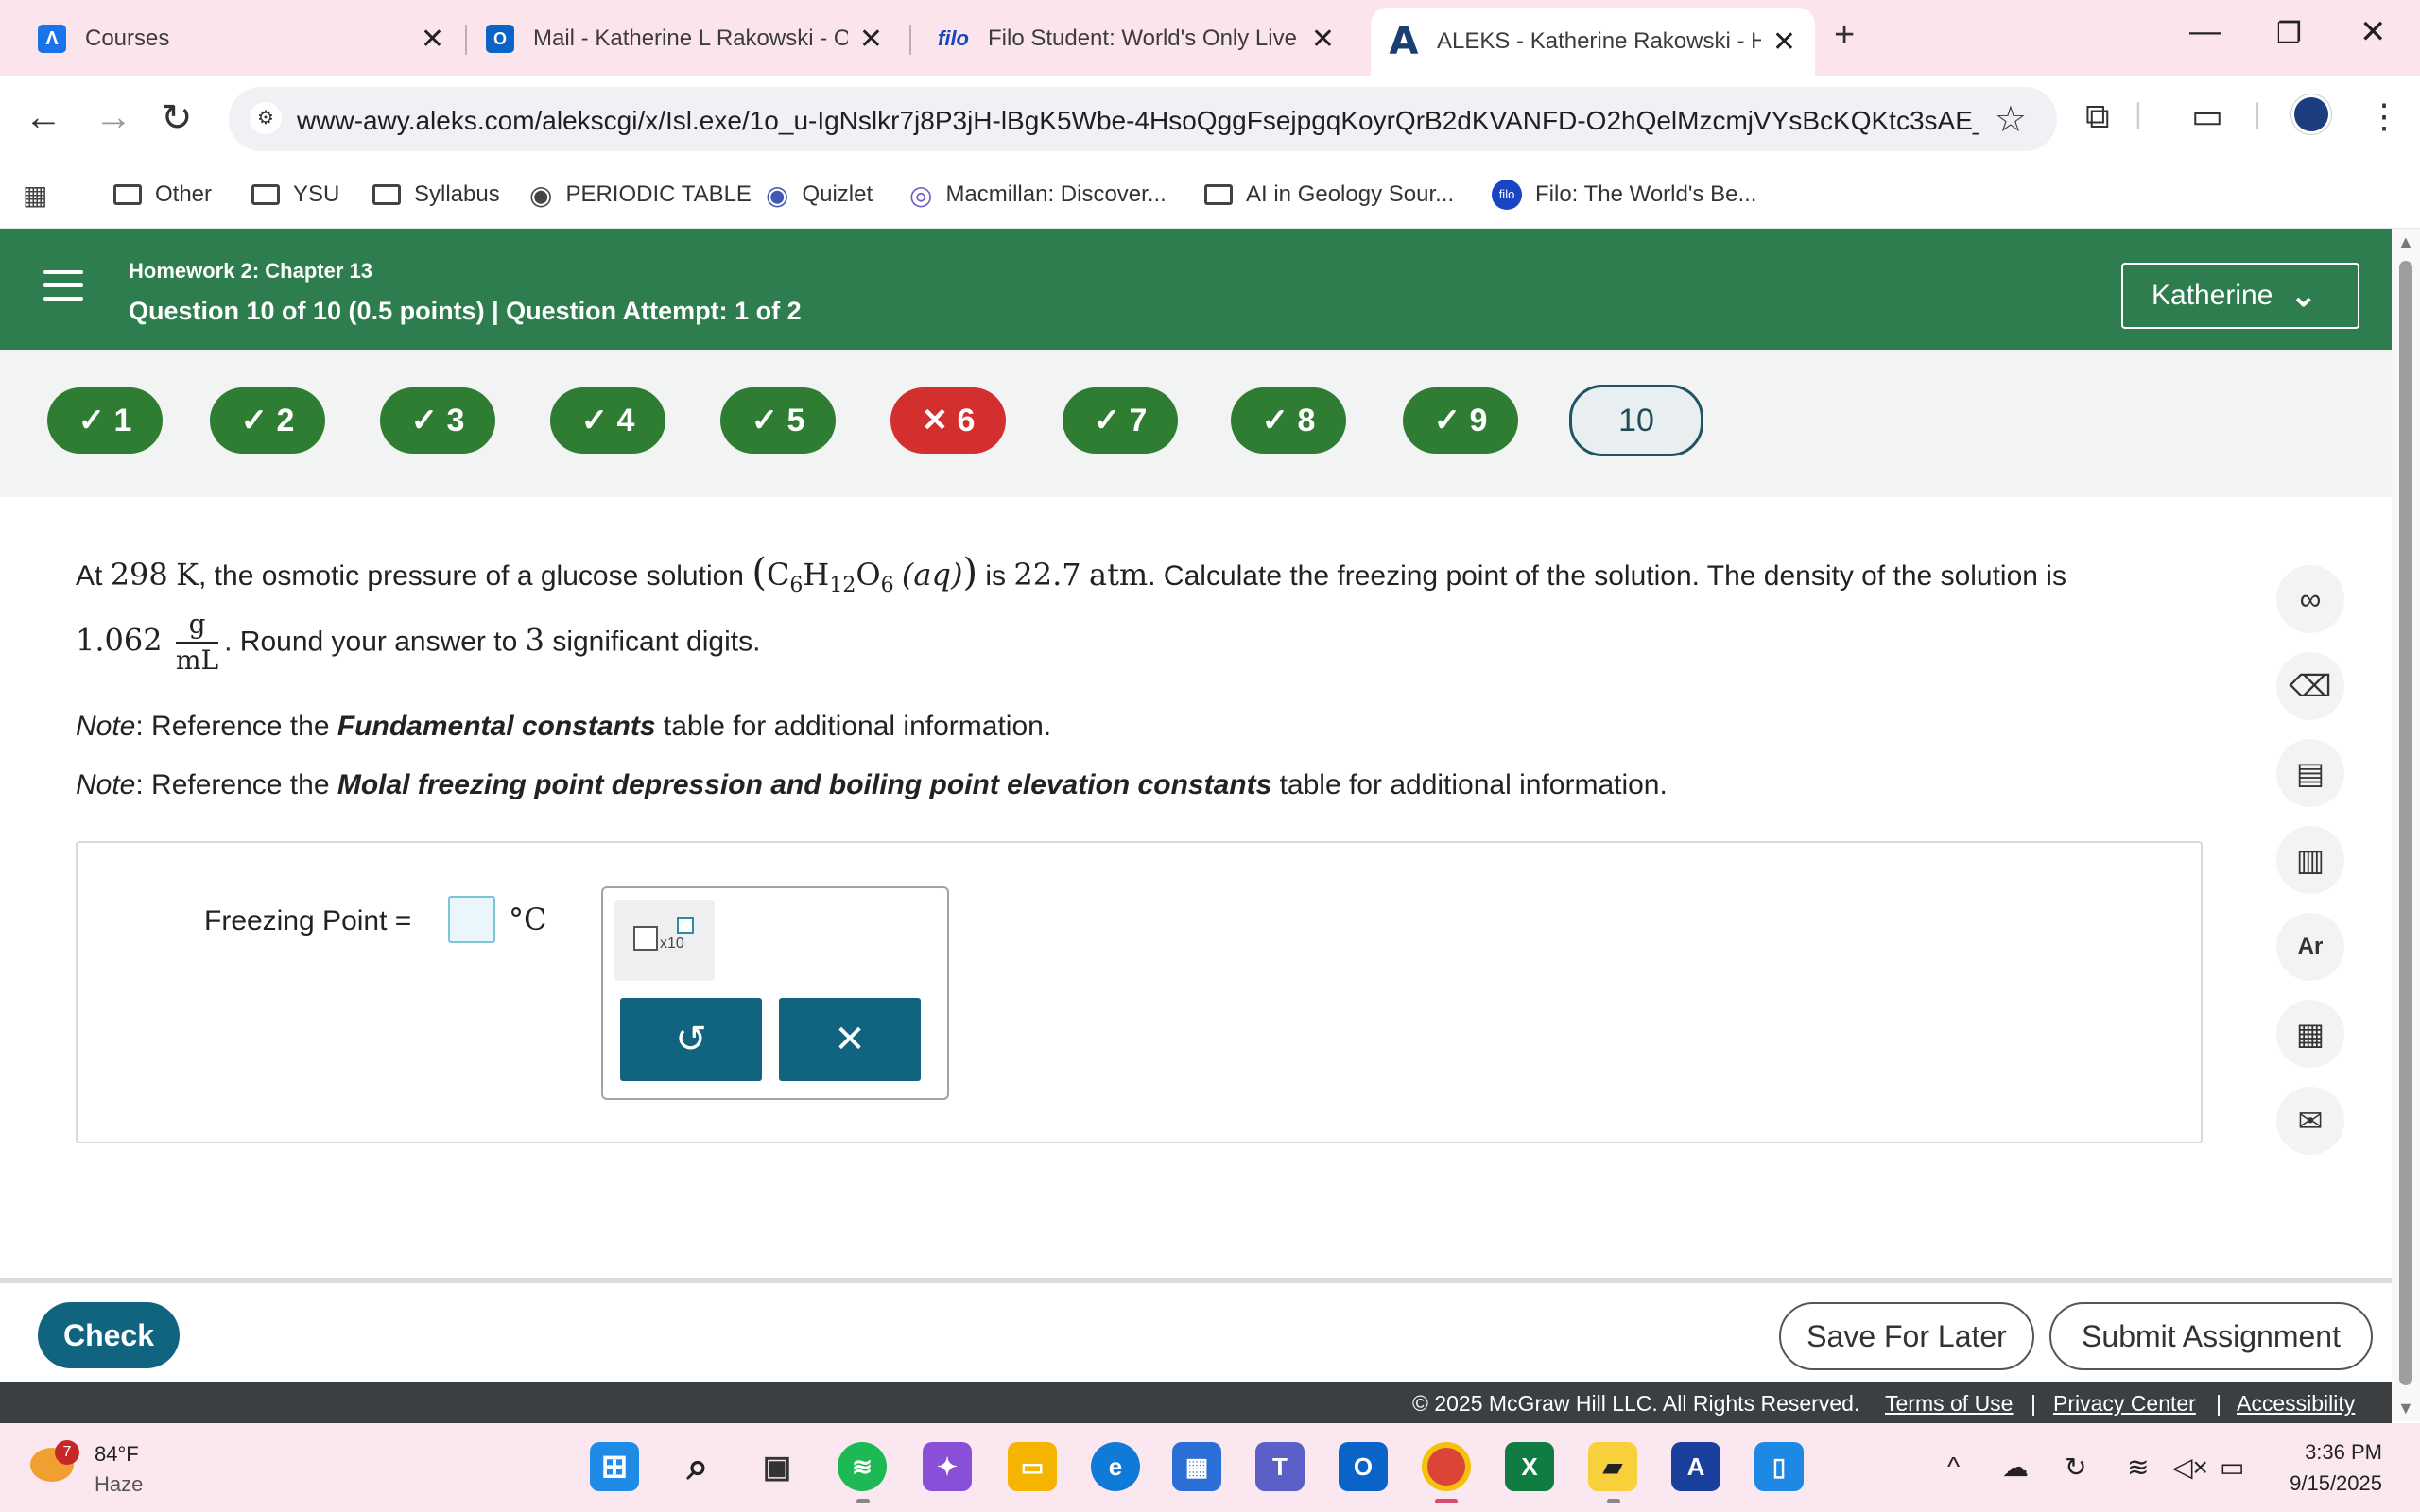  What do you see at coordinates (266, 118) in the screenshot?
I see `site-settings-icon: ⚙` at bounding box center [266, 118].